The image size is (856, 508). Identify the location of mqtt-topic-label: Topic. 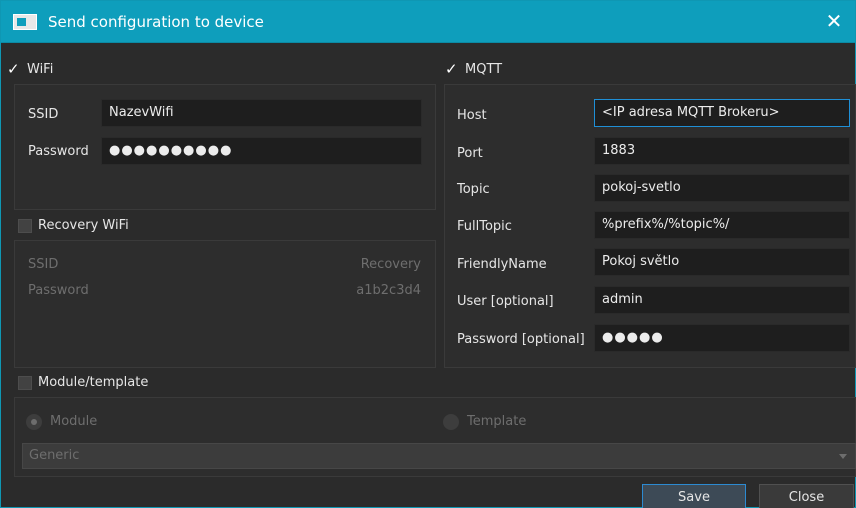
(473, 189).